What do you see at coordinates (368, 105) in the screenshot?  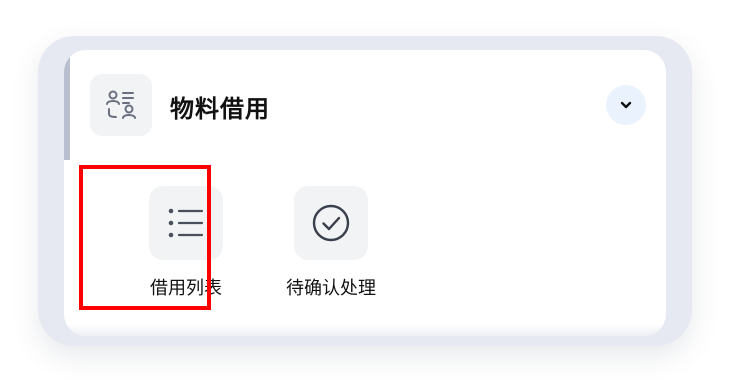 I see `section-header: 物料借用` at bounding box center [368, 105].